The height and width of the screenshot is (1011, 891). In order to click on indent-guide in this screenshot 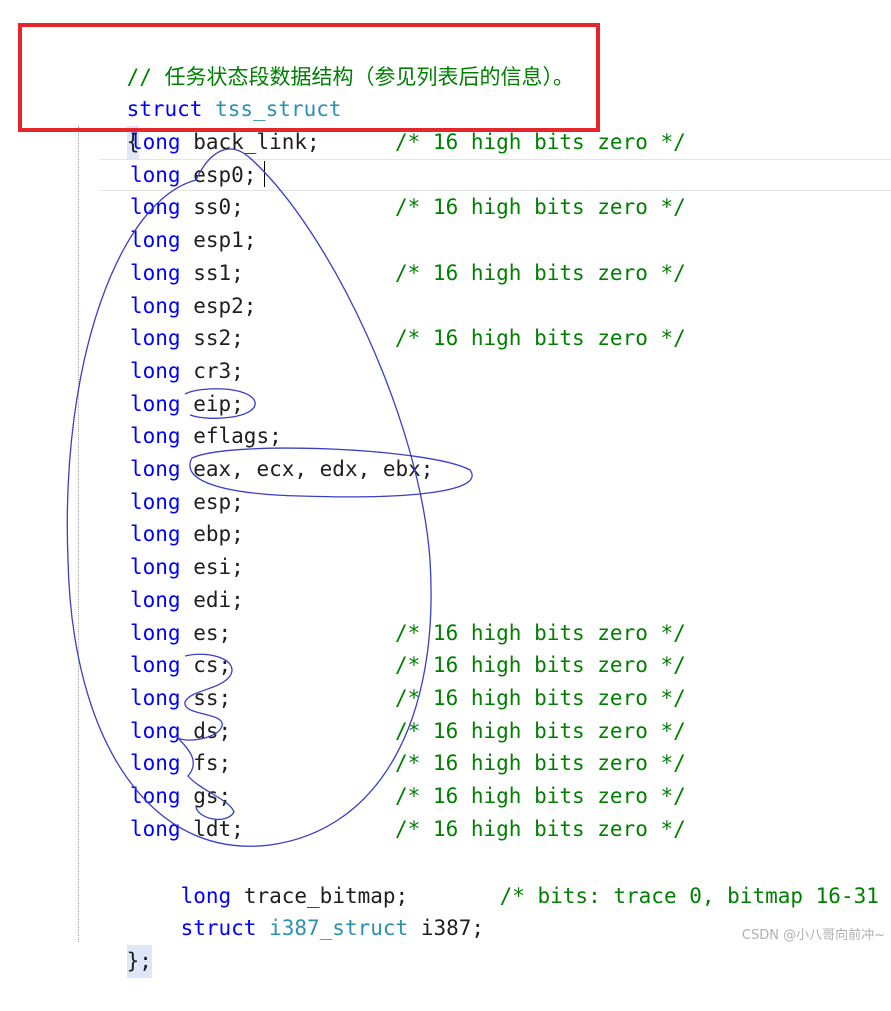, I will do `click(78, 534)`.